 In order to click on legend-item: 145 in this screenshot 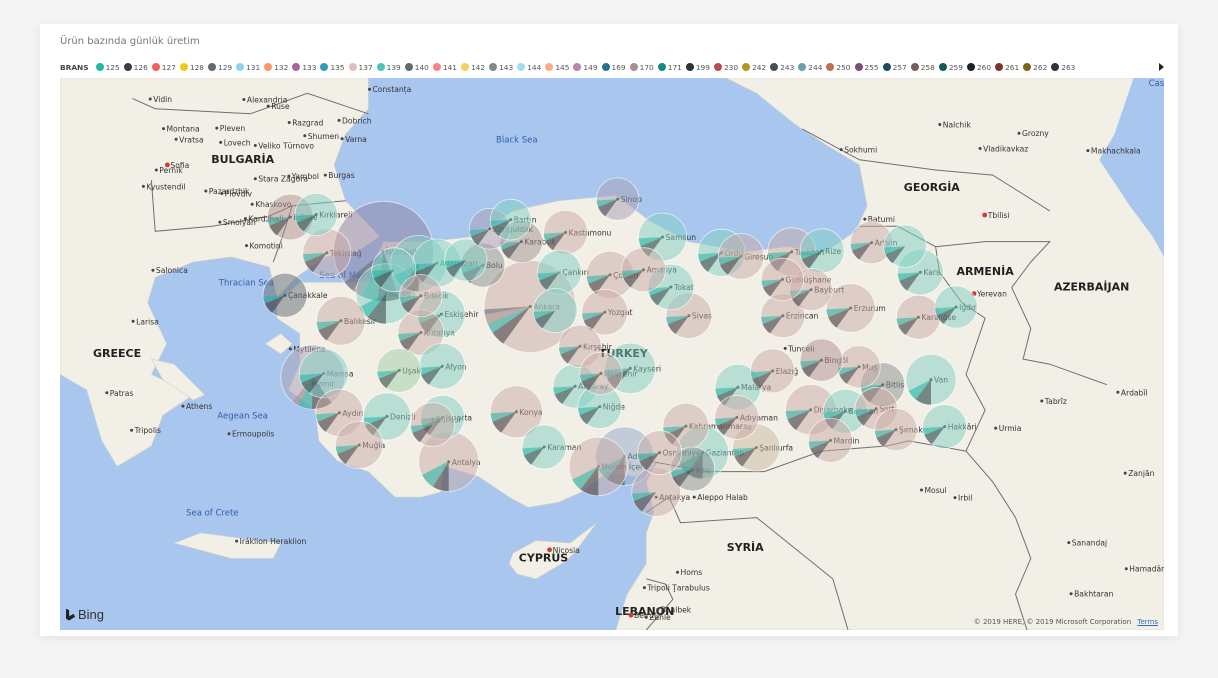, I will do `click(557, 67)`.